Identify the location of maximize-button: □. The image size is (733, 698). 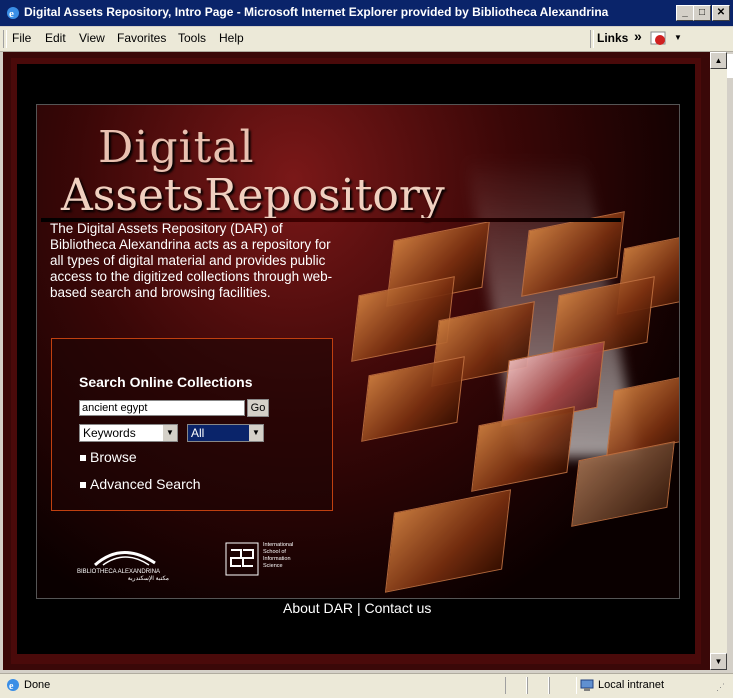
(702, 13).